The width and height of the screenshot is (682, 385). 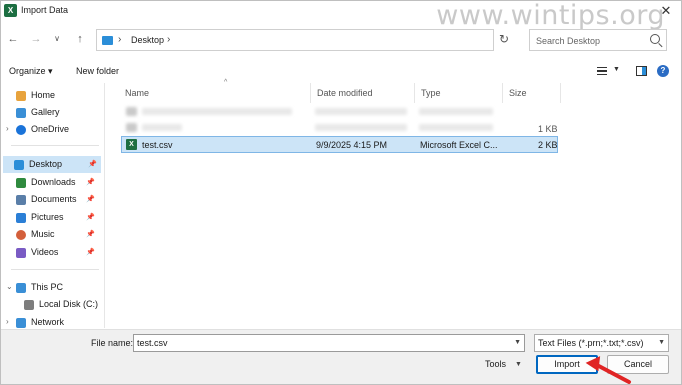 I want to click on title-bar: X Import Data www.wintips.org ✕, so click(x=341, y=15).